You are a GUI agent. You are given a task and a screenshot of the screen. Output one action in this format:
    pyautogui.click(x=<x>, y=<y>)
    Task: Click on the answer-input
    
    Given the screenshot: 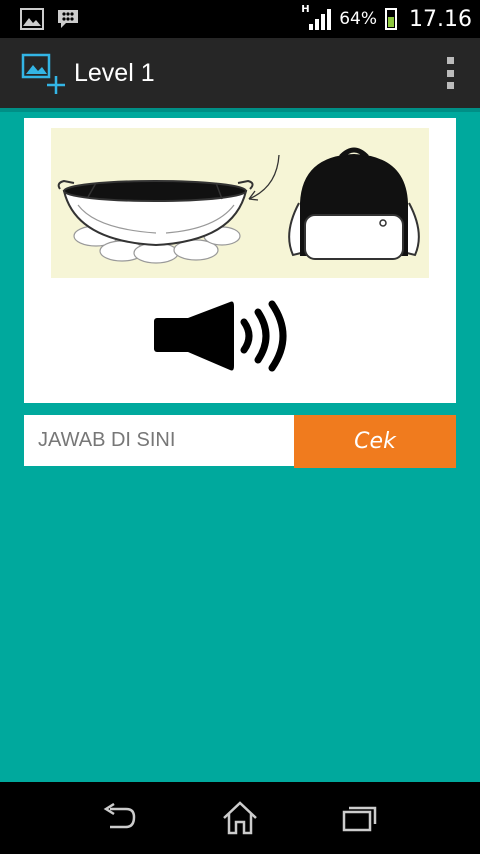 What is the action you would take?
    pyautogui.click(x=159, y=440)
    